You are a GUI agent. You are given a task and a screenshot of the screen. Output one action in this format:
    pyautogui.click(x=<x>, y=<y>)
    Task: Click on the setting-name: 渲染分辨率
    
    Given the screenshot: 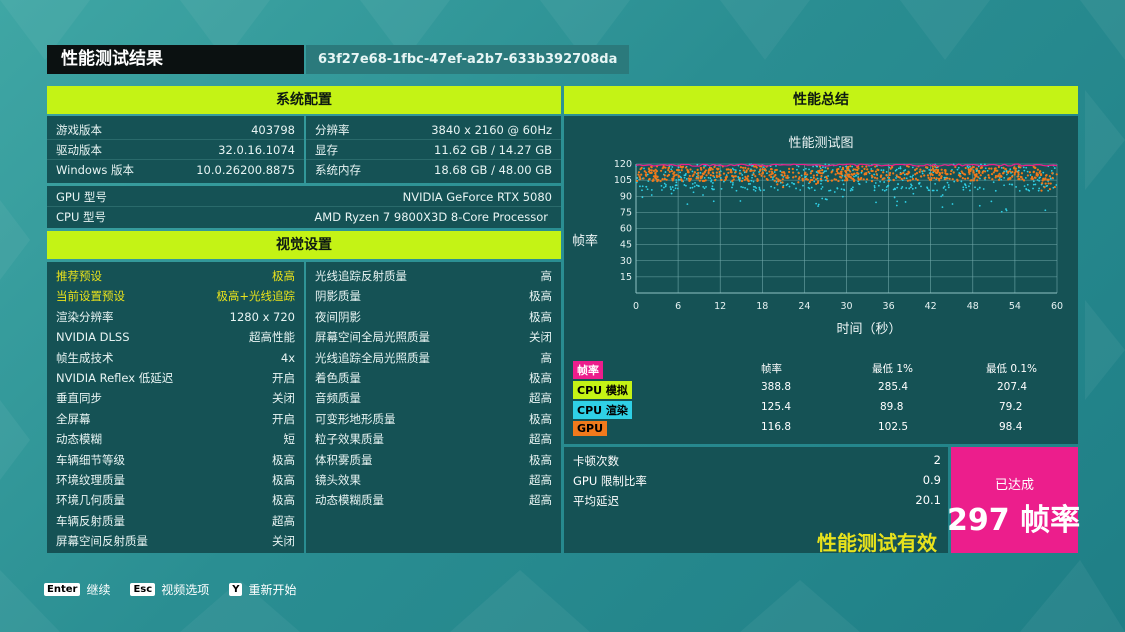 What is the action you would take?
    pyautogui.click(x=85, y=316)
    